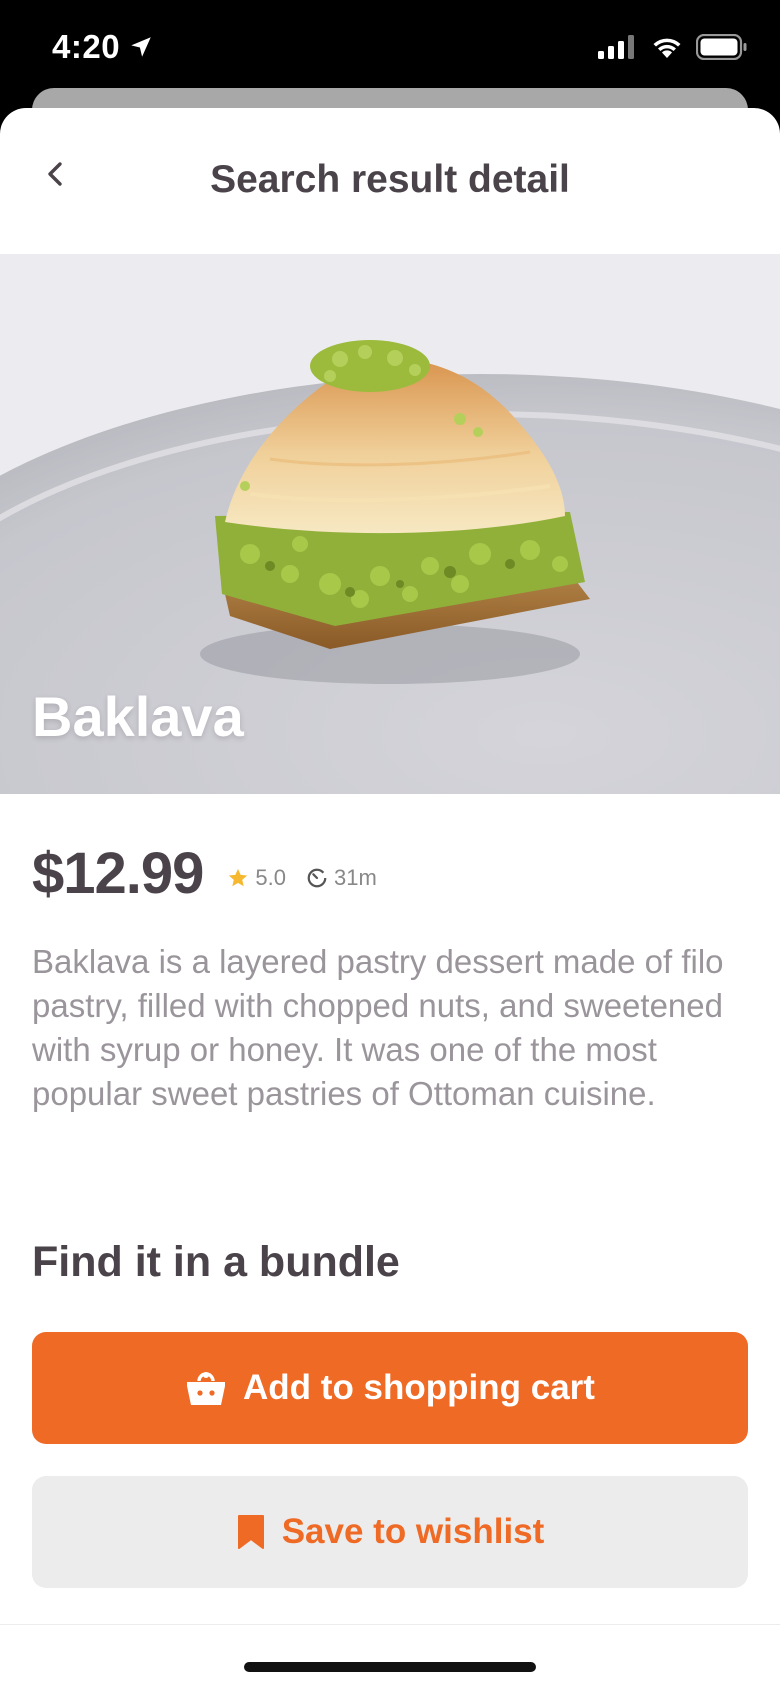 This screenshot has width=780, height=1688. Describe the element at coordinates (413, 1531) in the screenshot. I see `save-to-wishlist-label: Save to wishlist` at that location.